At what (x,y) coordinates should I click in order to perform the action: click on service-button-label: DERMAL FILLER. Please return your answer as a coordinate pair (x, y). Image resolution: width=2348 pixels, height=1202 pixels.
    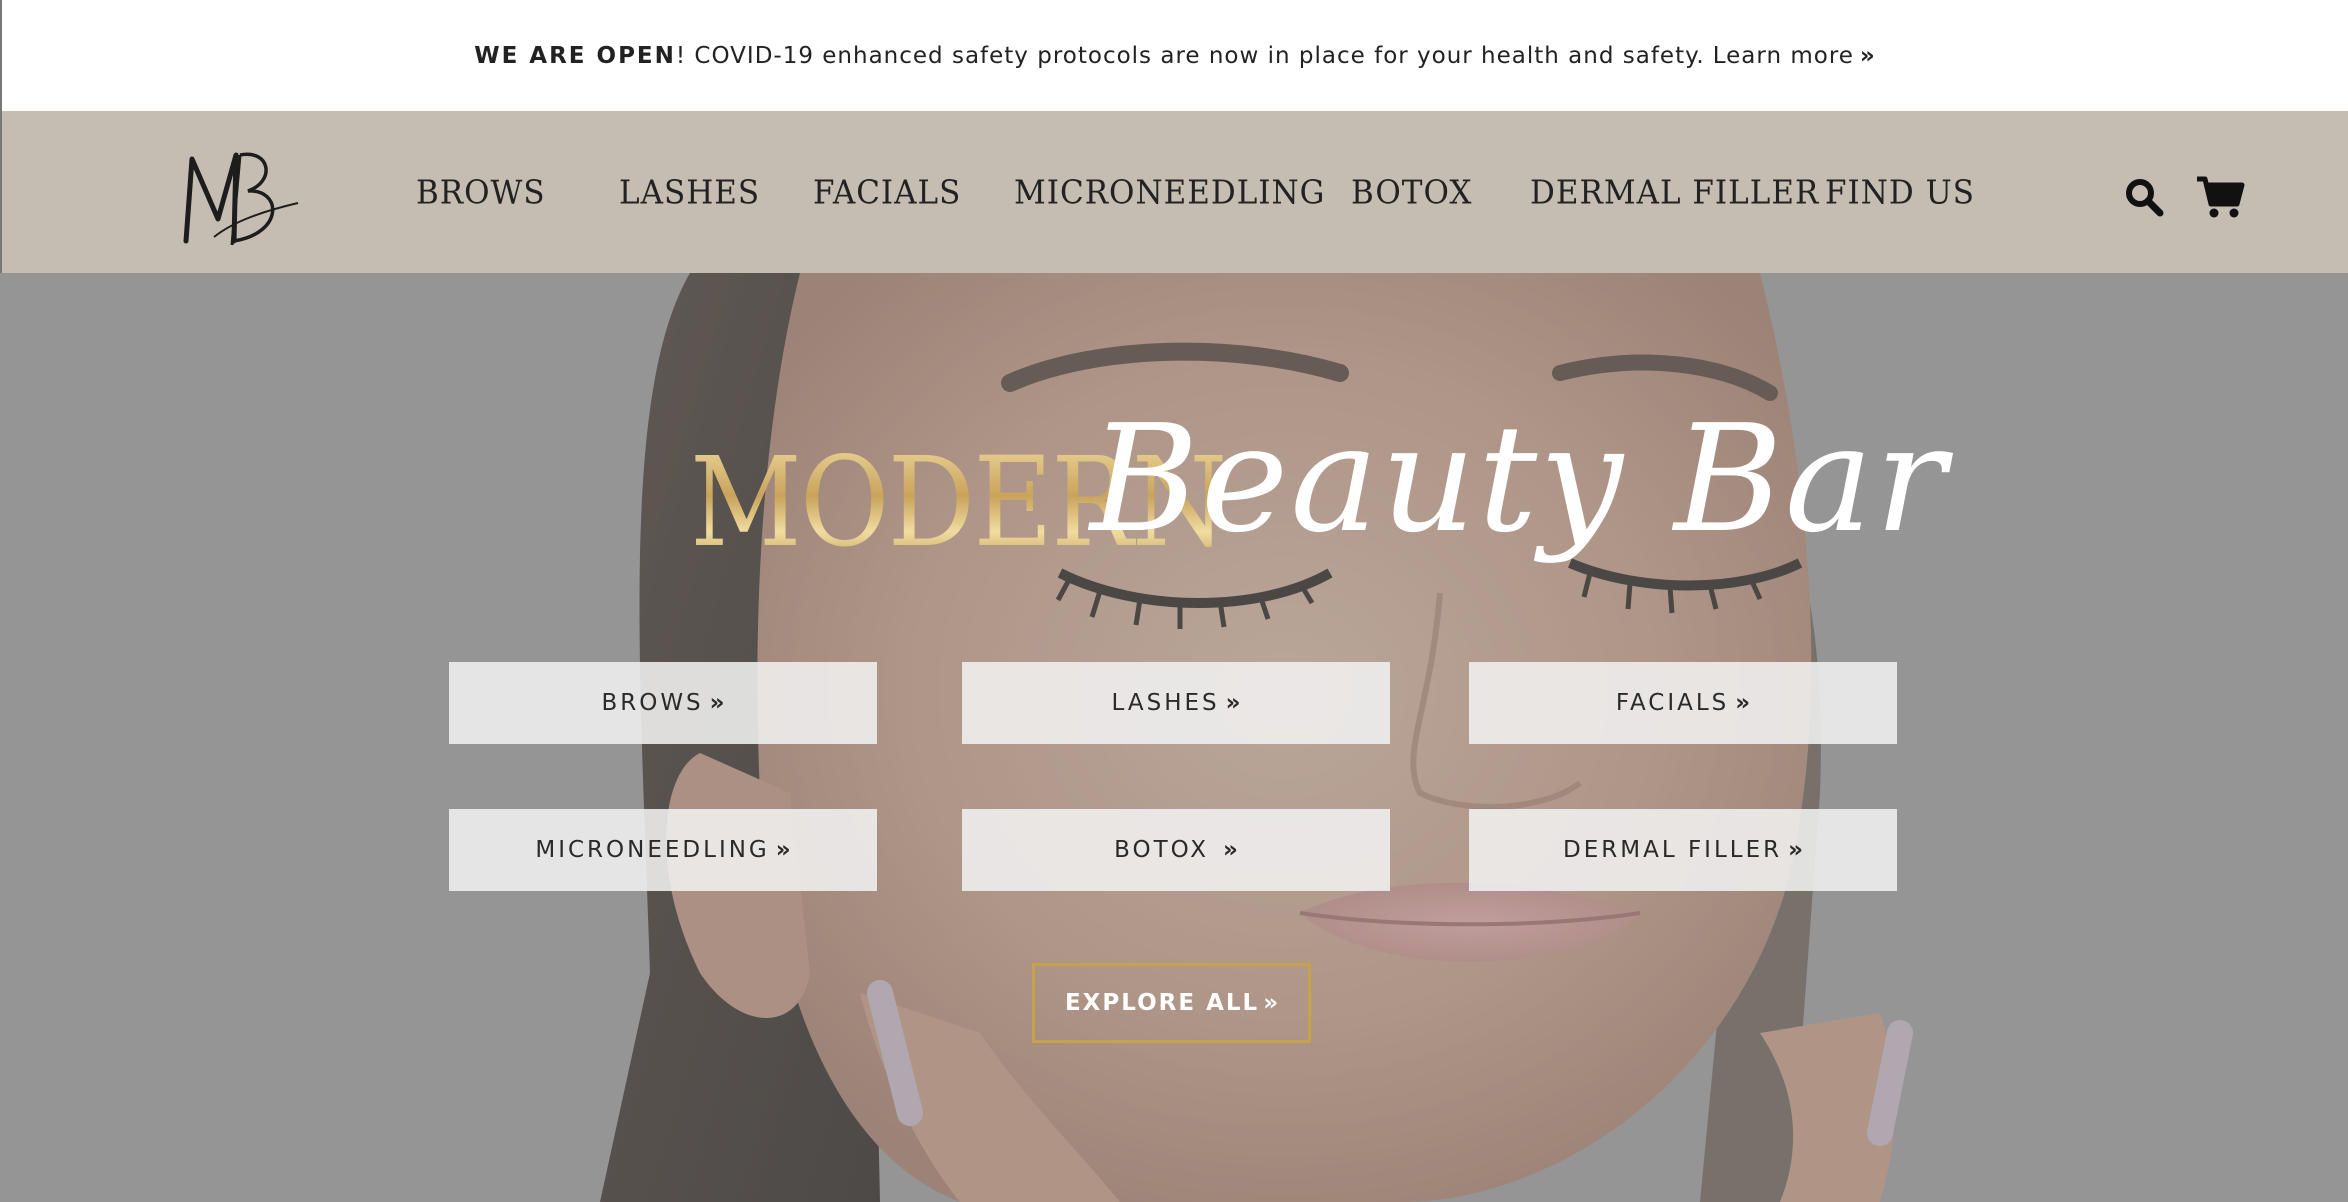
    Looking at the image, I should click on (1673, 850).